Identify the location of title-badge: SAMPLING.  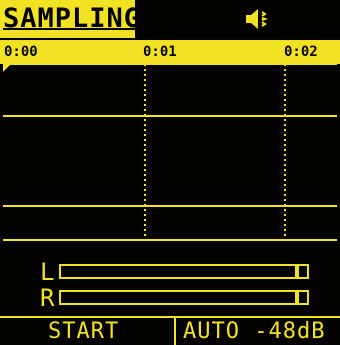
(70, 19).